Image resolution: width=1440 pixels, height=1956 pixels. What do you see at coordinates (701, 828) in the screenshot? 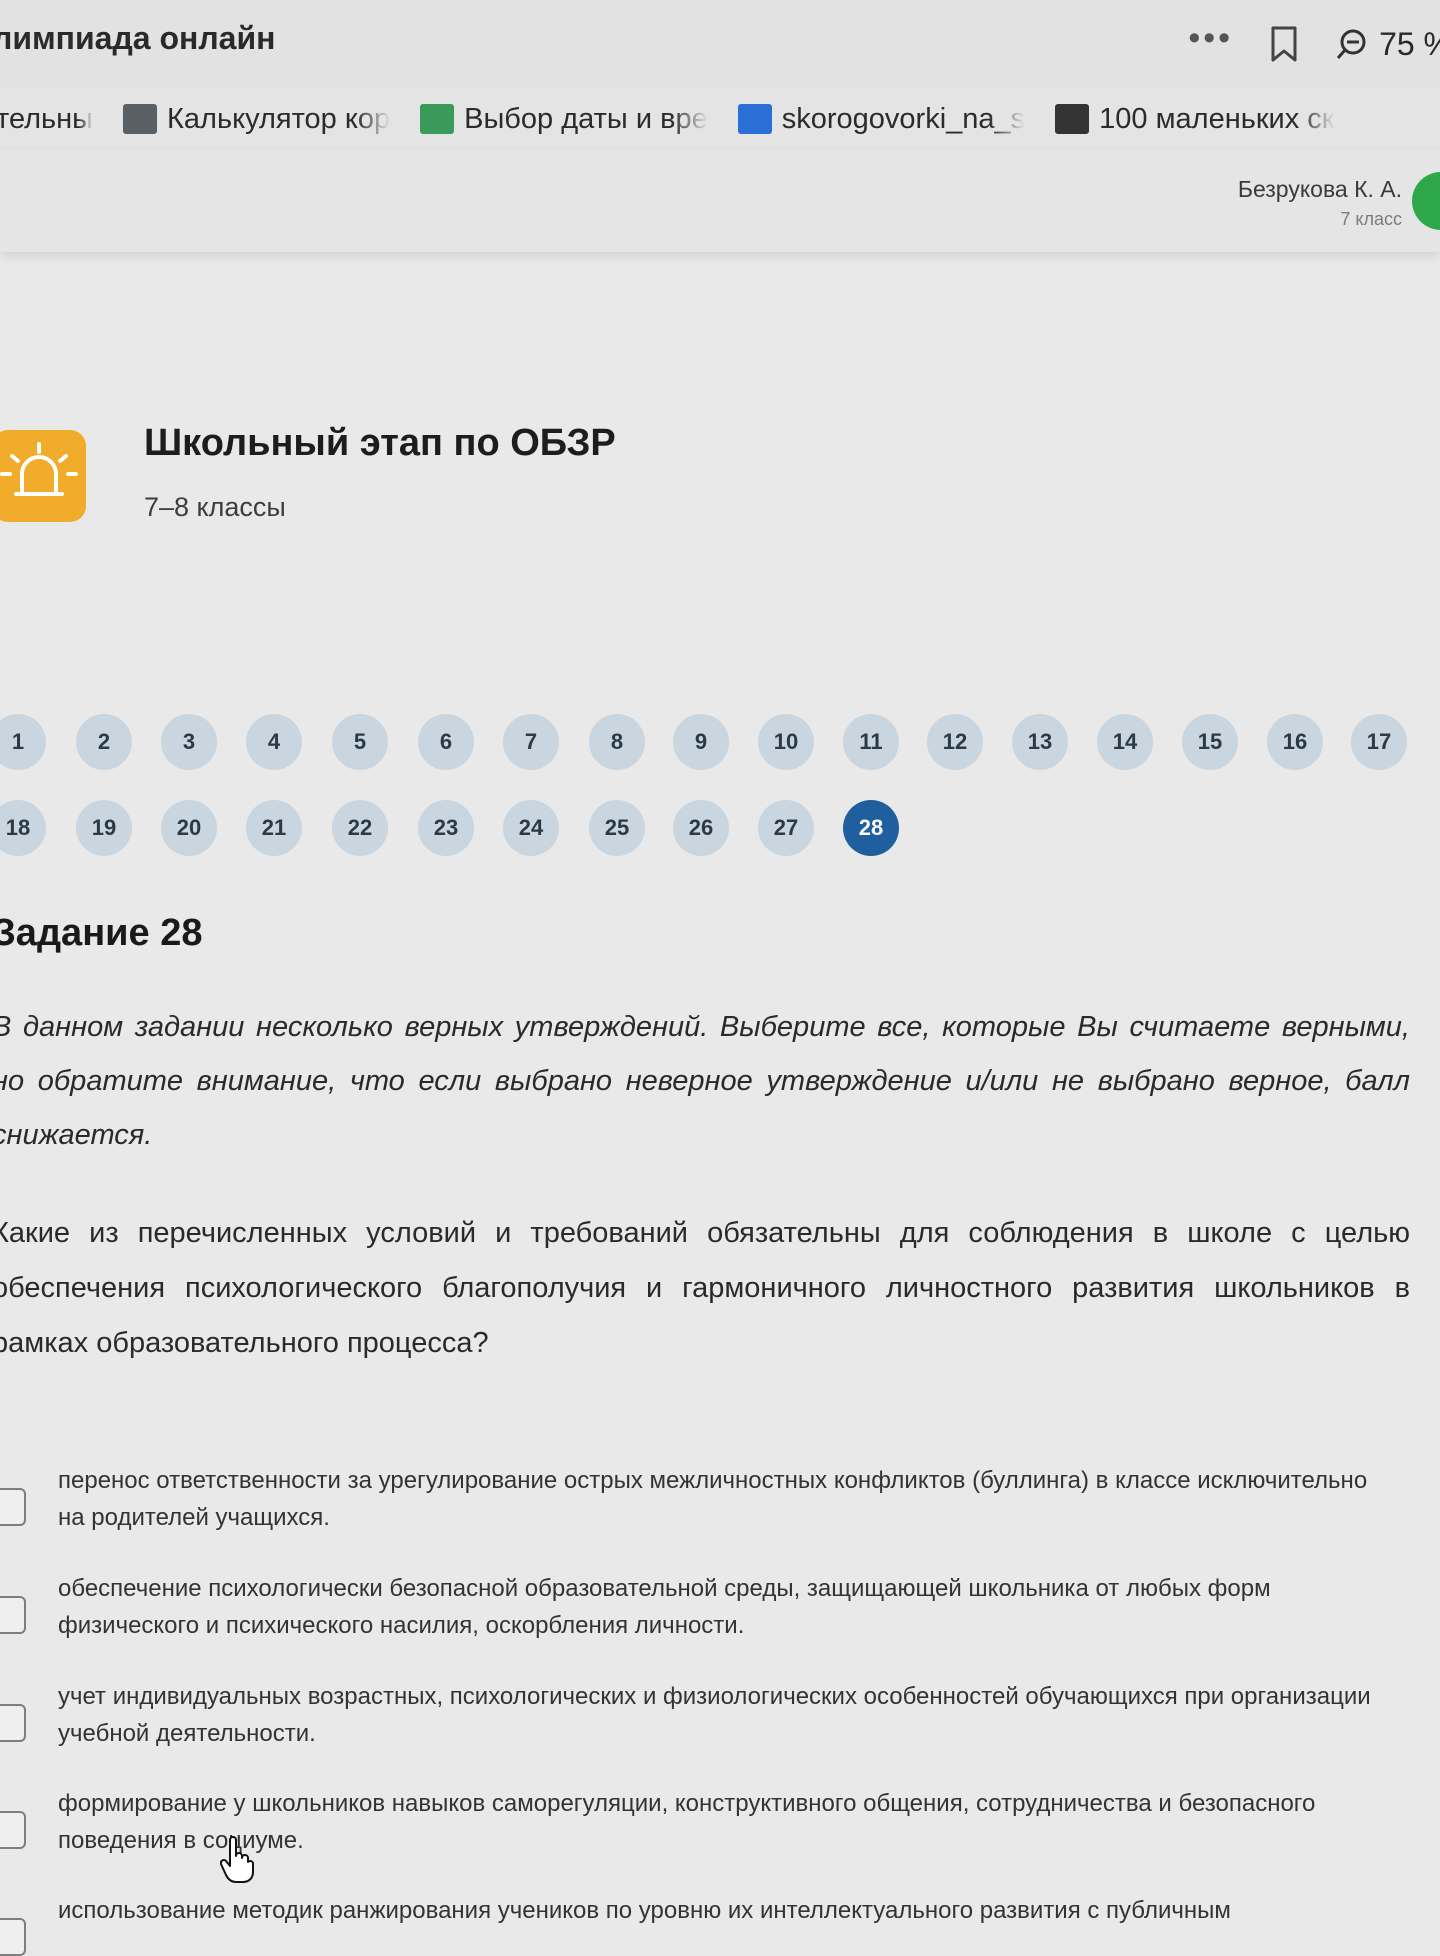
I see `question-number-button: 26` at bounding box center [701, 828].